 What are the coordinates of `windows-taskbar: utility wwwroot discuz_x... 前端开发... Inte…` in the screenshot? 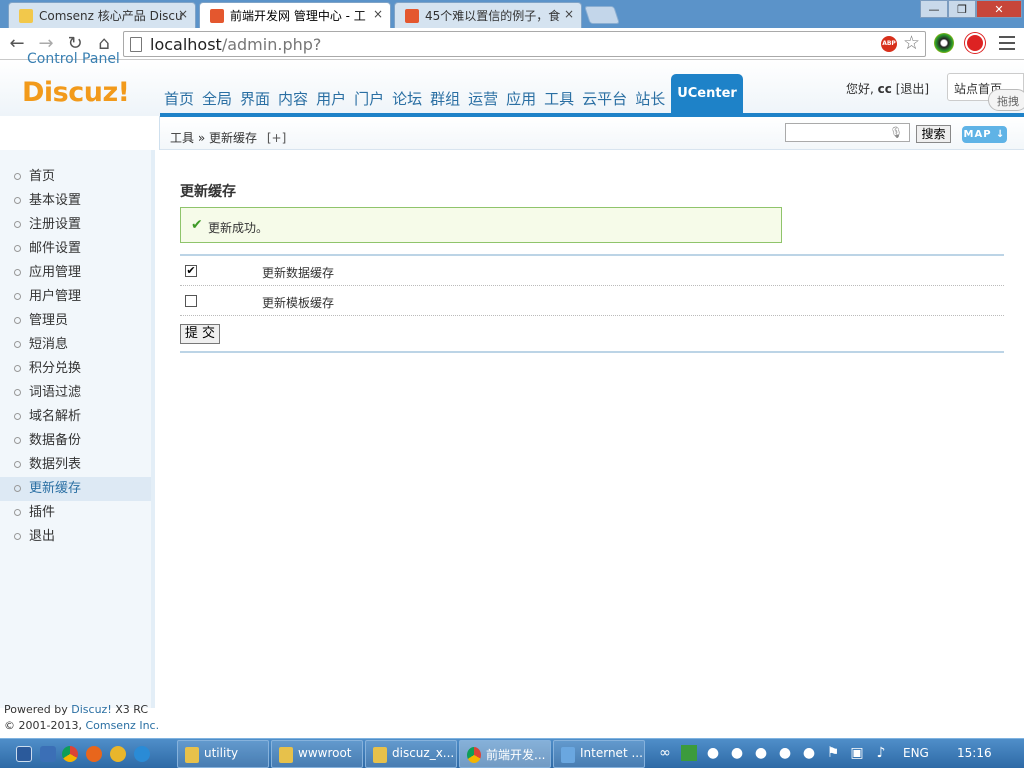 It's located at (512, 753).